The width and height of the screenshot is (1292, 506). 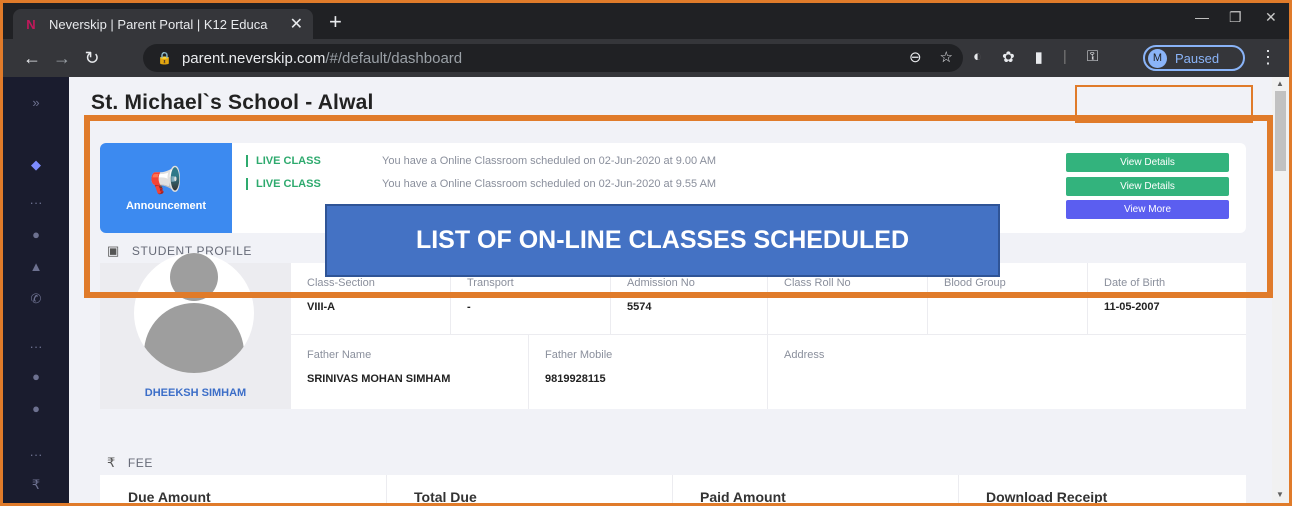 What do you see at coordinates (36, 165) in the screenshot?
I see `sidebar-item-dashboard: ◆` at bounding box center [36, 165].